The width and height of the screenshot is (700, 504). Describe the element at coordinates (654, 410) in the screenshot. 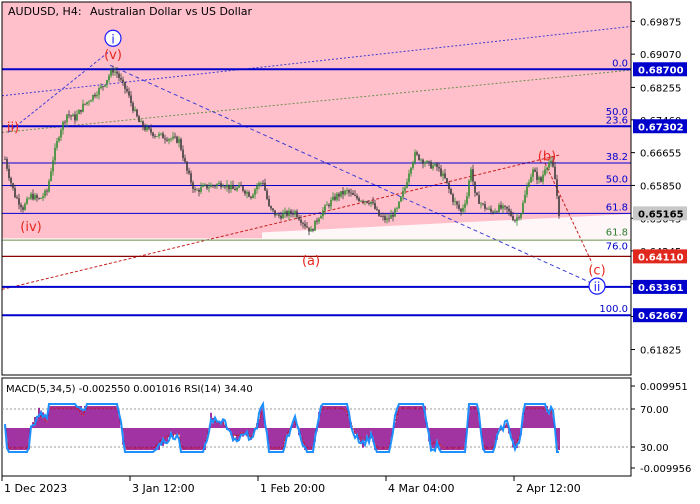

I see `indicator-tick-label: 70.00` at that location.